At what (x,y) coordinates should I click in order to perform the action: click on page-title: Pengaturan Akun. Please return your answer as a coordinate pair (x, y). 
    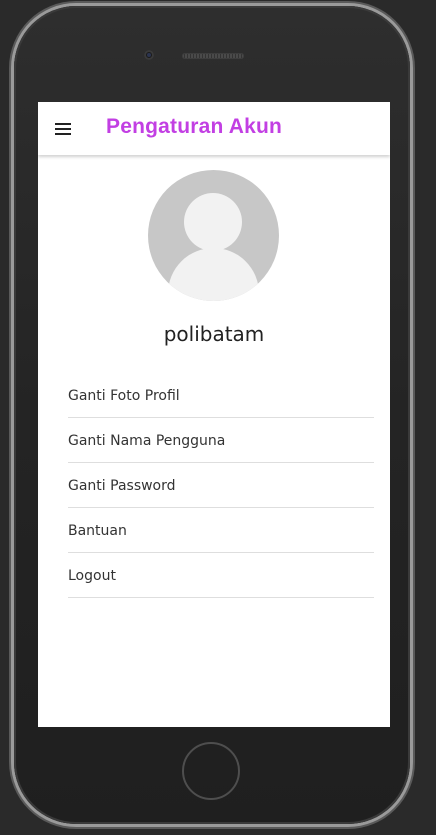
    Looking at the image, I should click on (194, 126).